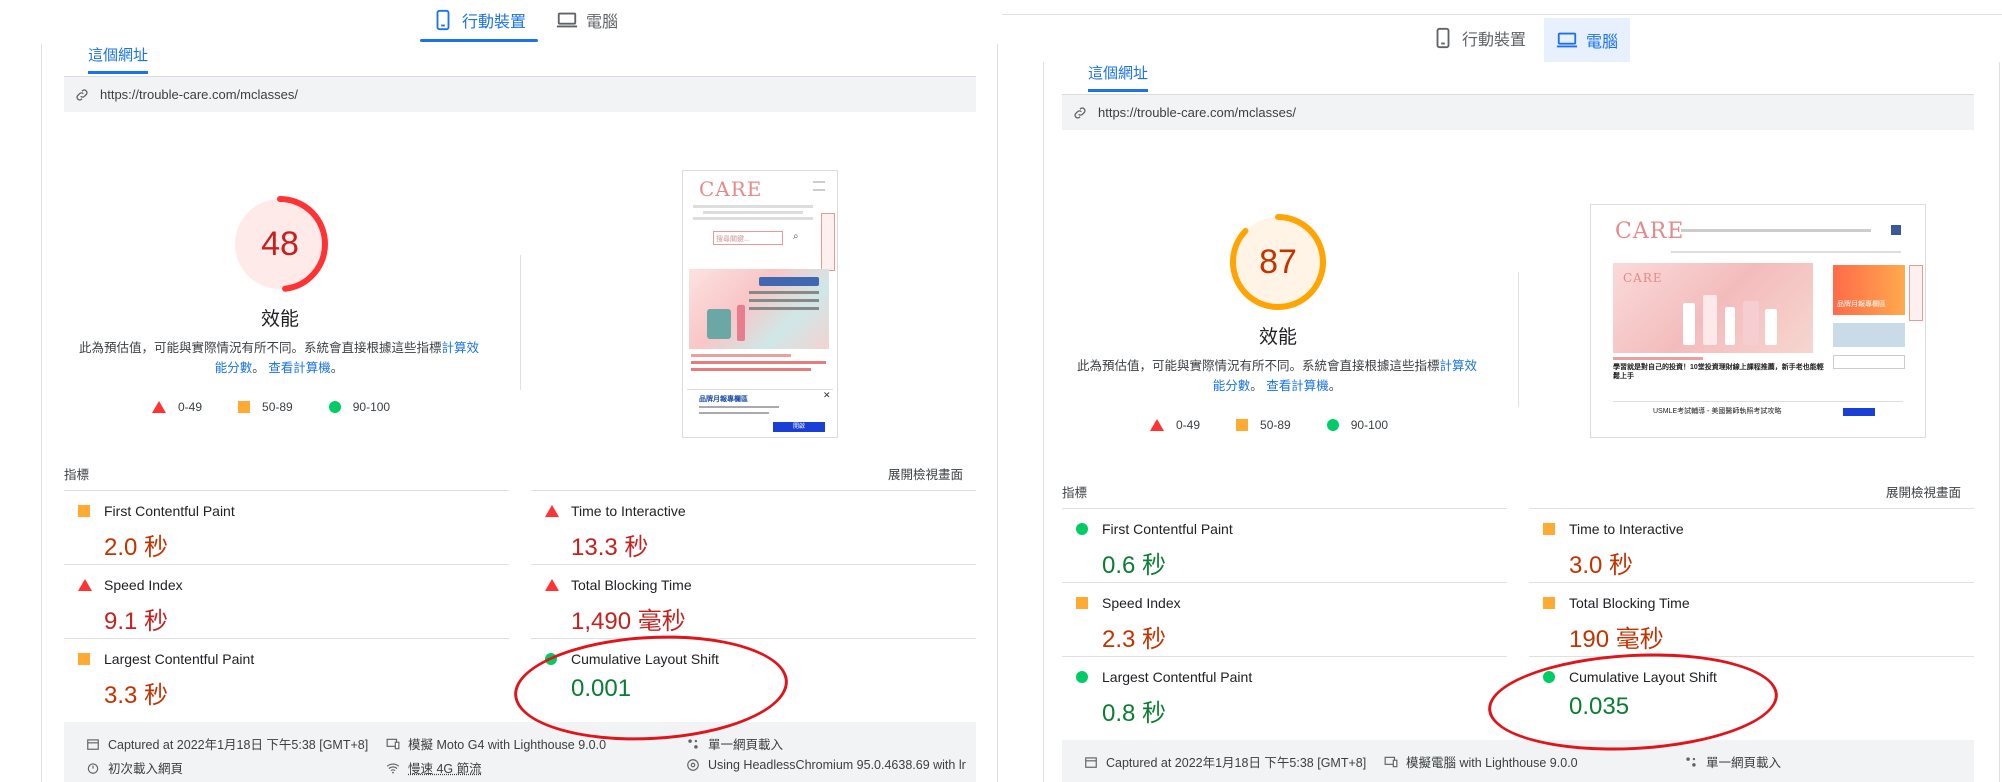  I want to click on footer-single-load: 單一網頁載入, so click(1732, 761).